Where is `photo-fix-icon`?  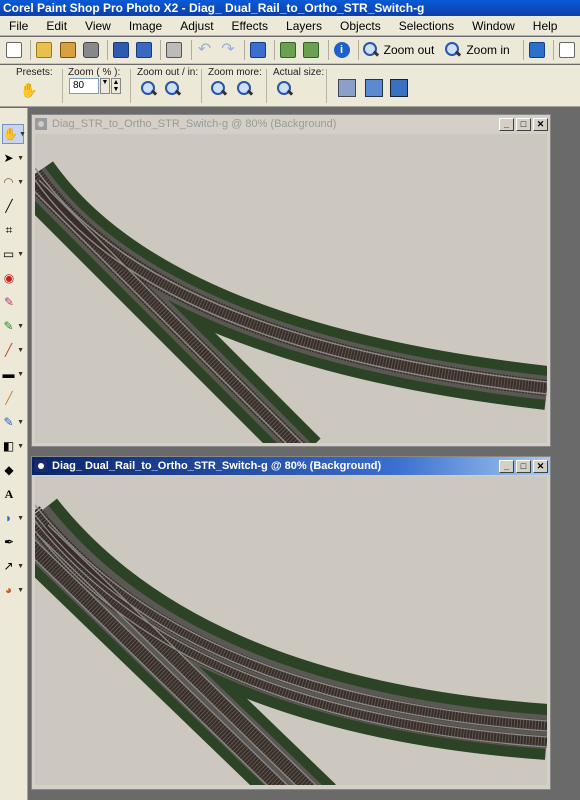 photo-fix-icon is located at coordinates (288, 50).